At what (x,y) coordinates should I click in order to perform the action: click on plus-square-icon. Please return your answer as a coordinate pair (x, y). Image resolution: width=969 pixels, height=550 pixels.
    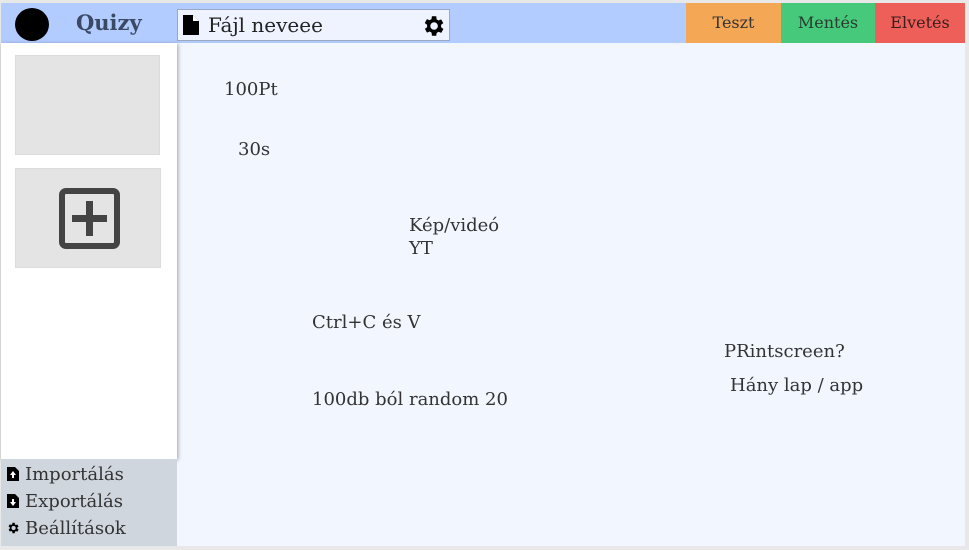
    Looking at the image, I should click on (89, 218).